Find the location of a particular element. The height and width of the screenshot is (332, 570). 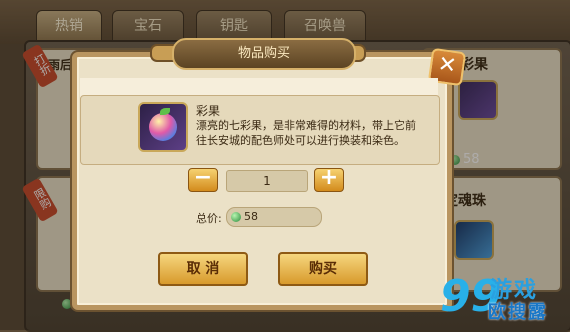

watermark-logo: 99 is located at coordinates (471, 296).